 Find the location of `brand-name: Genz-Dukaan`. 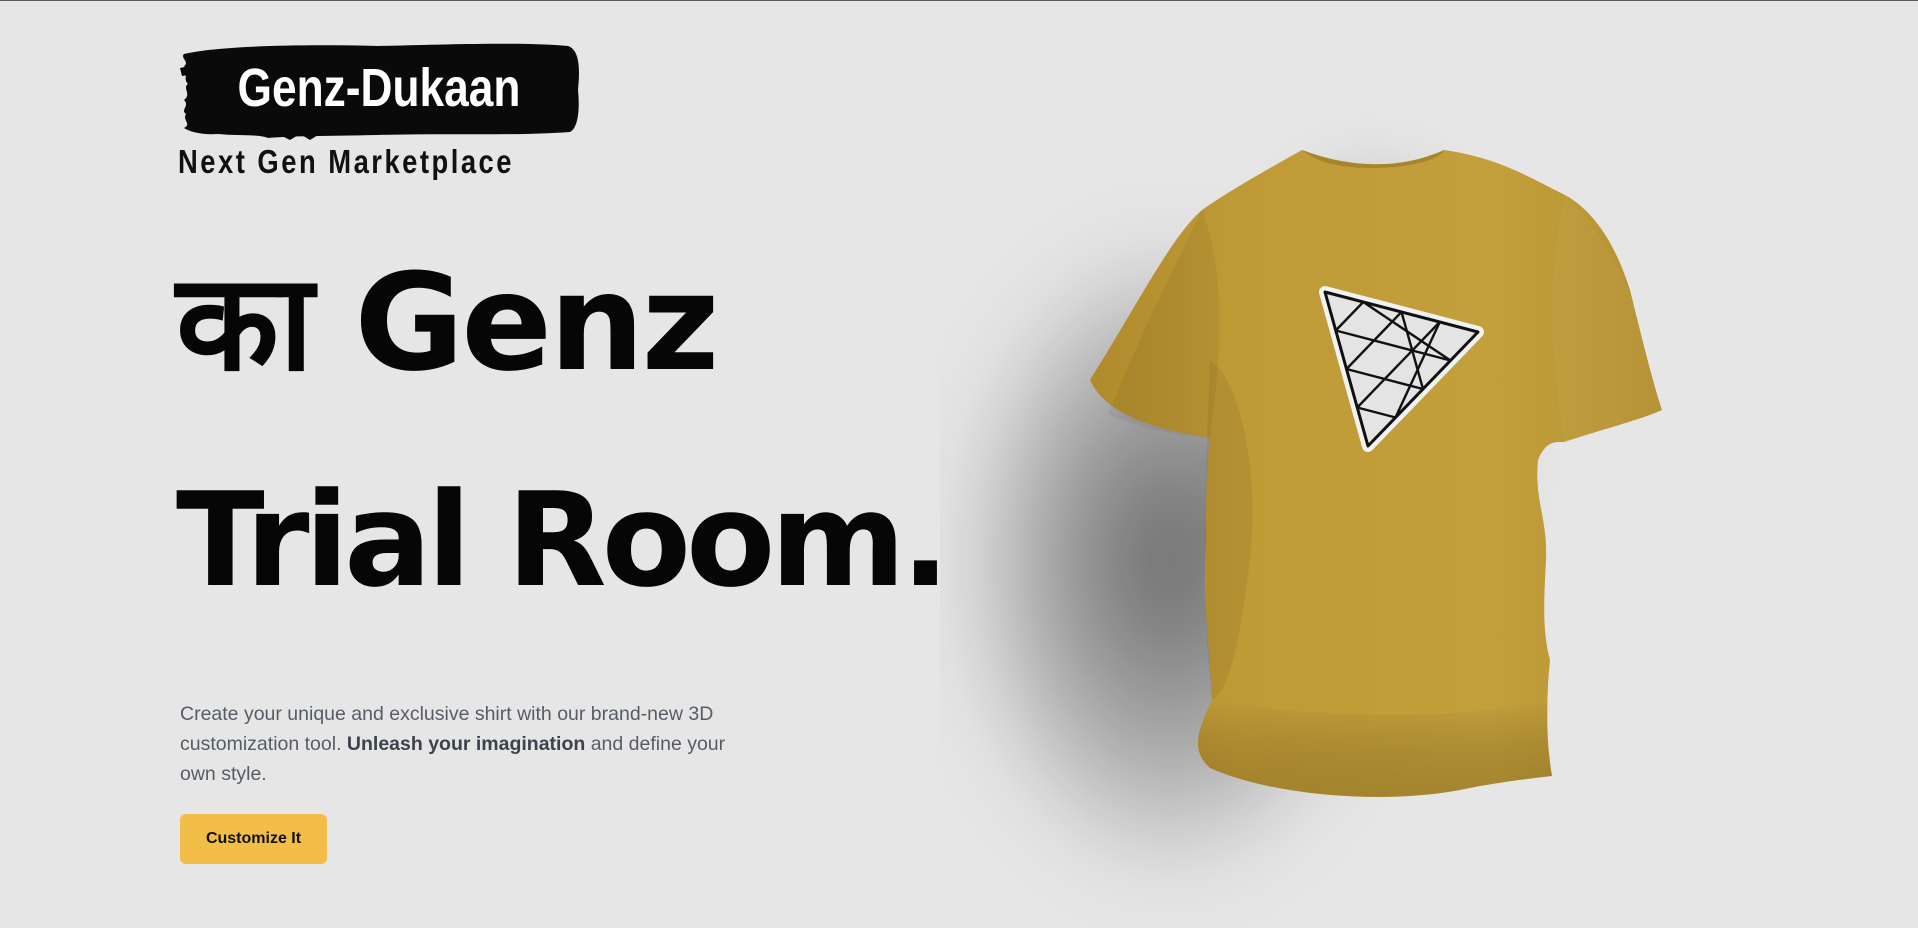

brand-name: Genz-Dukaan is located at coordinates (379, 88).